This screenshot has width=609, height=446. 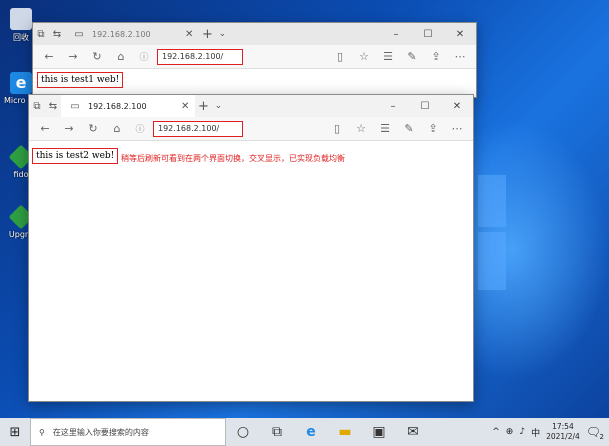 I want to click on volume-icon: ♪, so click(x=522, y=432).